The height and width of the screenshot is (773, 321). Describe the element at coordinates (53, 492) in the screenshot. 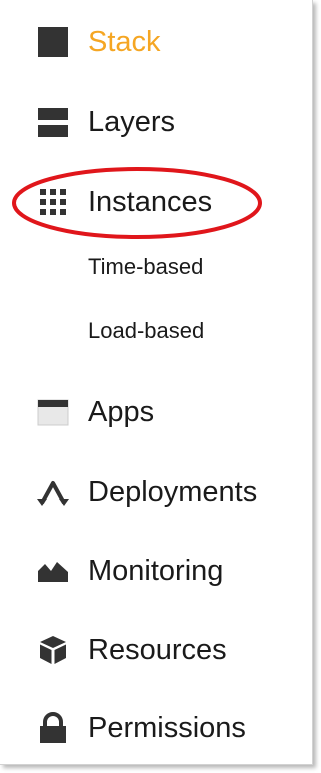

I see `deploy-icon` at that location.